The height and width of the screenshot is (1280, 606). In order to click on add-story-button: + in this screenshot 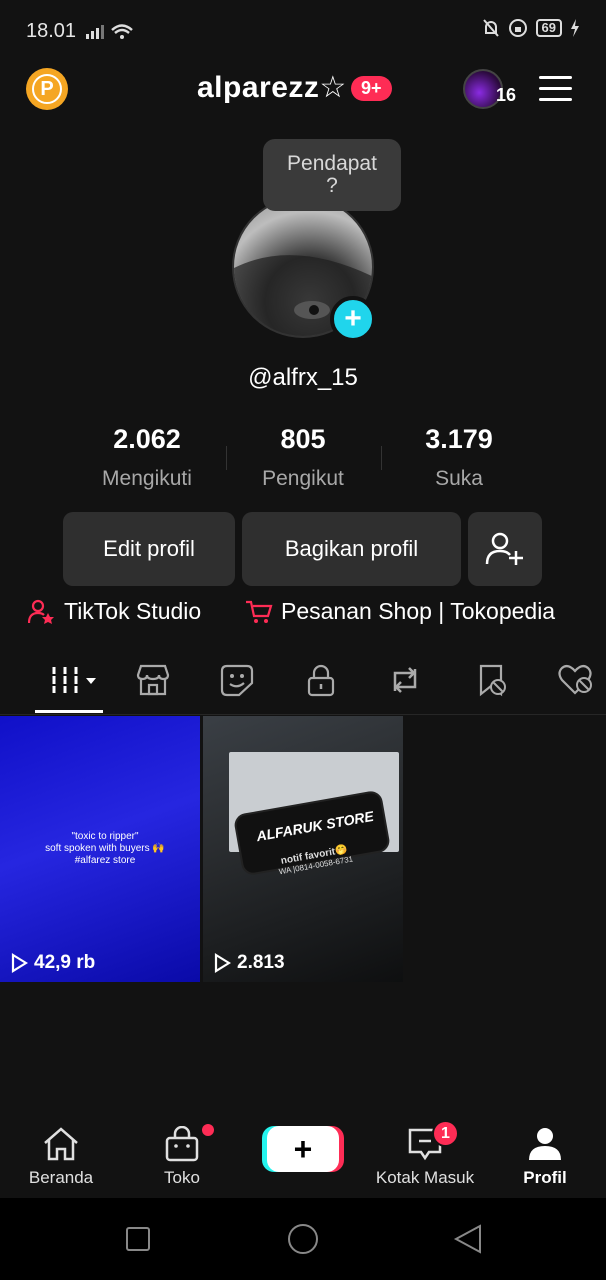, I will do `click(353, 319)`.